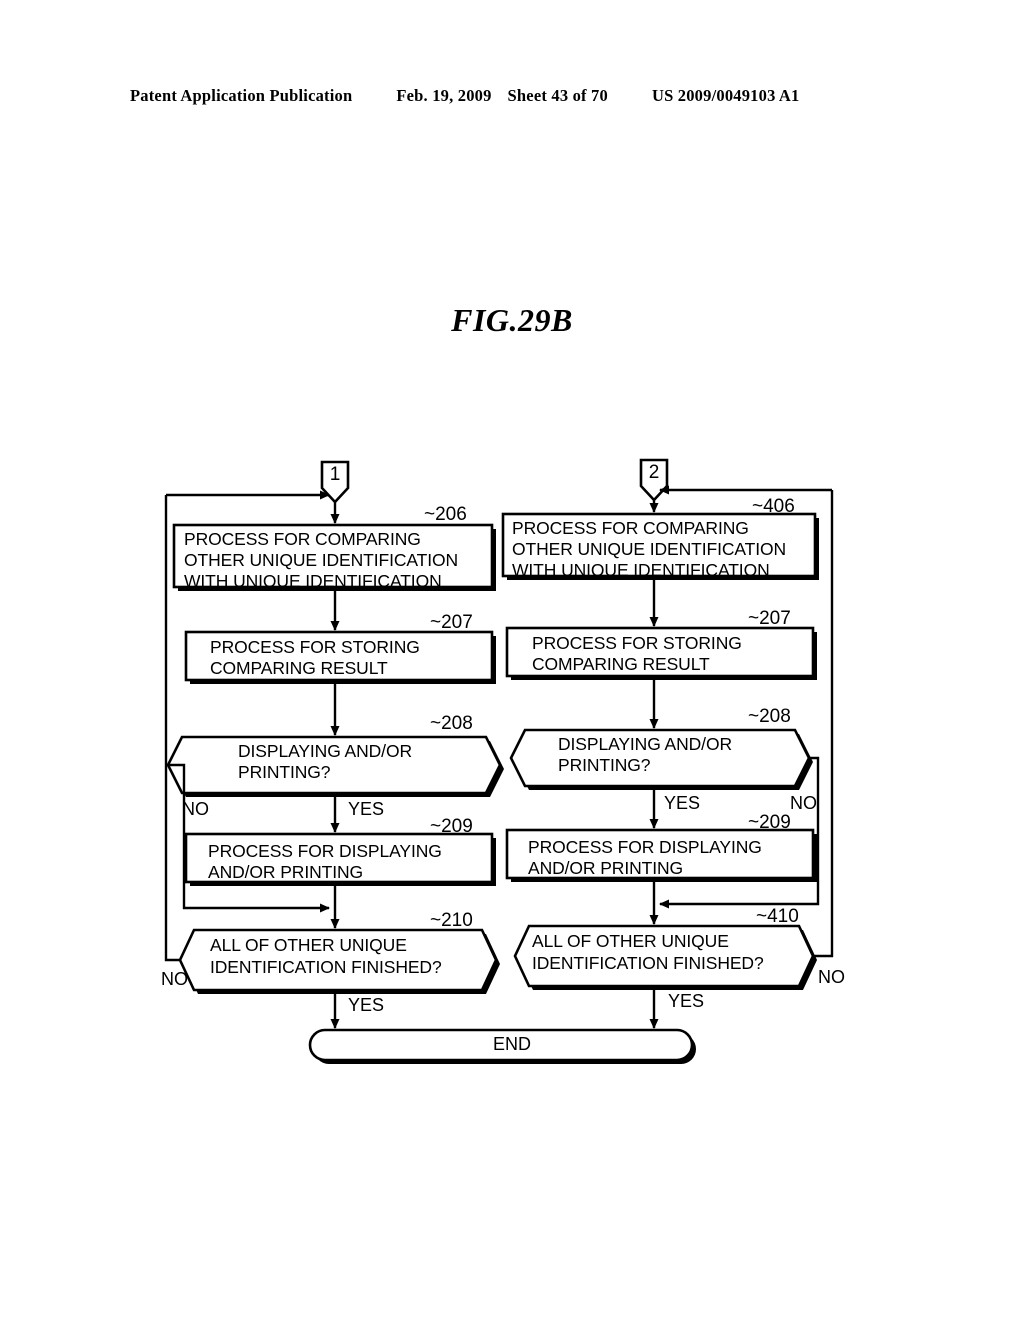 Image resolution: width=1024 pixels, height=1320 pixels. Describe the element at coordinates (773, 506) in the screenshot. I see `ref-406: ~406` at that location.